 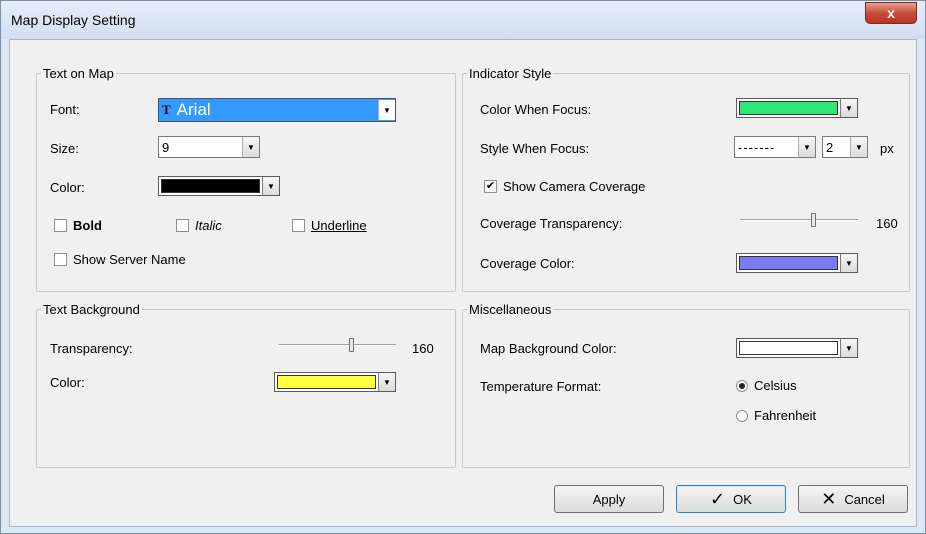 What do you see at coordinates (742, 499) in the screenshot?
I see `ok-button-label: OK` at bounding box center [742, 499].